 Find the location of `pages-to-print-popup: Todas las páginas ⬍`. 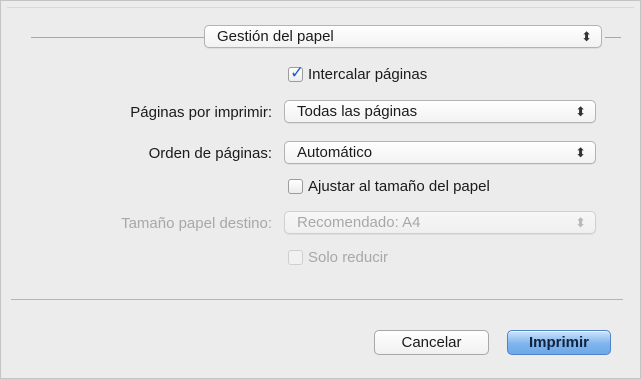

pages-to-print-popup: Todas las páginas ⬍ is located at coordinates (440, 111).